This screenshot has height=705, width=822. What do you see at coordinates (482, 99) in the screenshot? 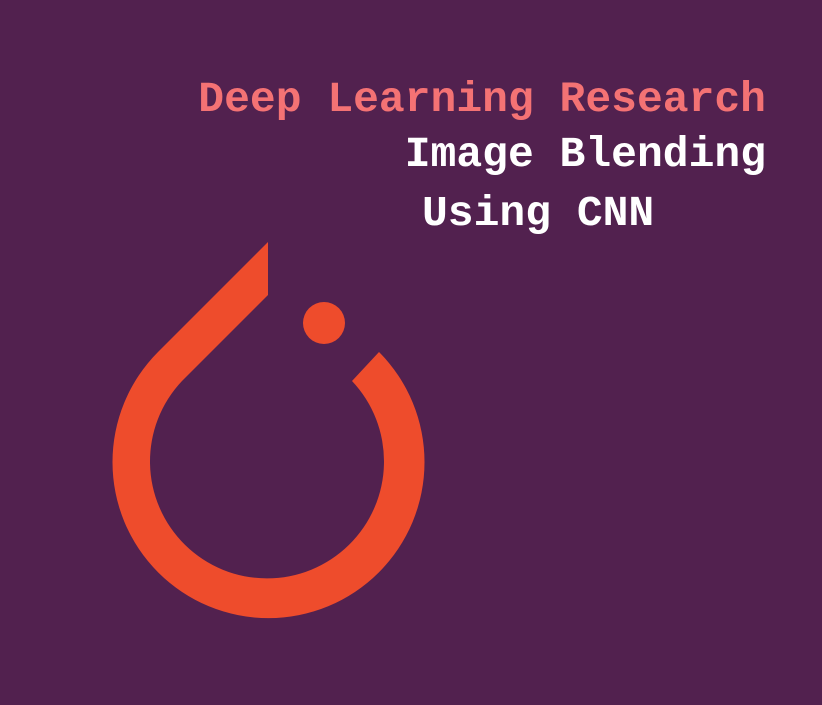
I see `banner-heading: Deep Learning Research` at bounding box center [482, 99].